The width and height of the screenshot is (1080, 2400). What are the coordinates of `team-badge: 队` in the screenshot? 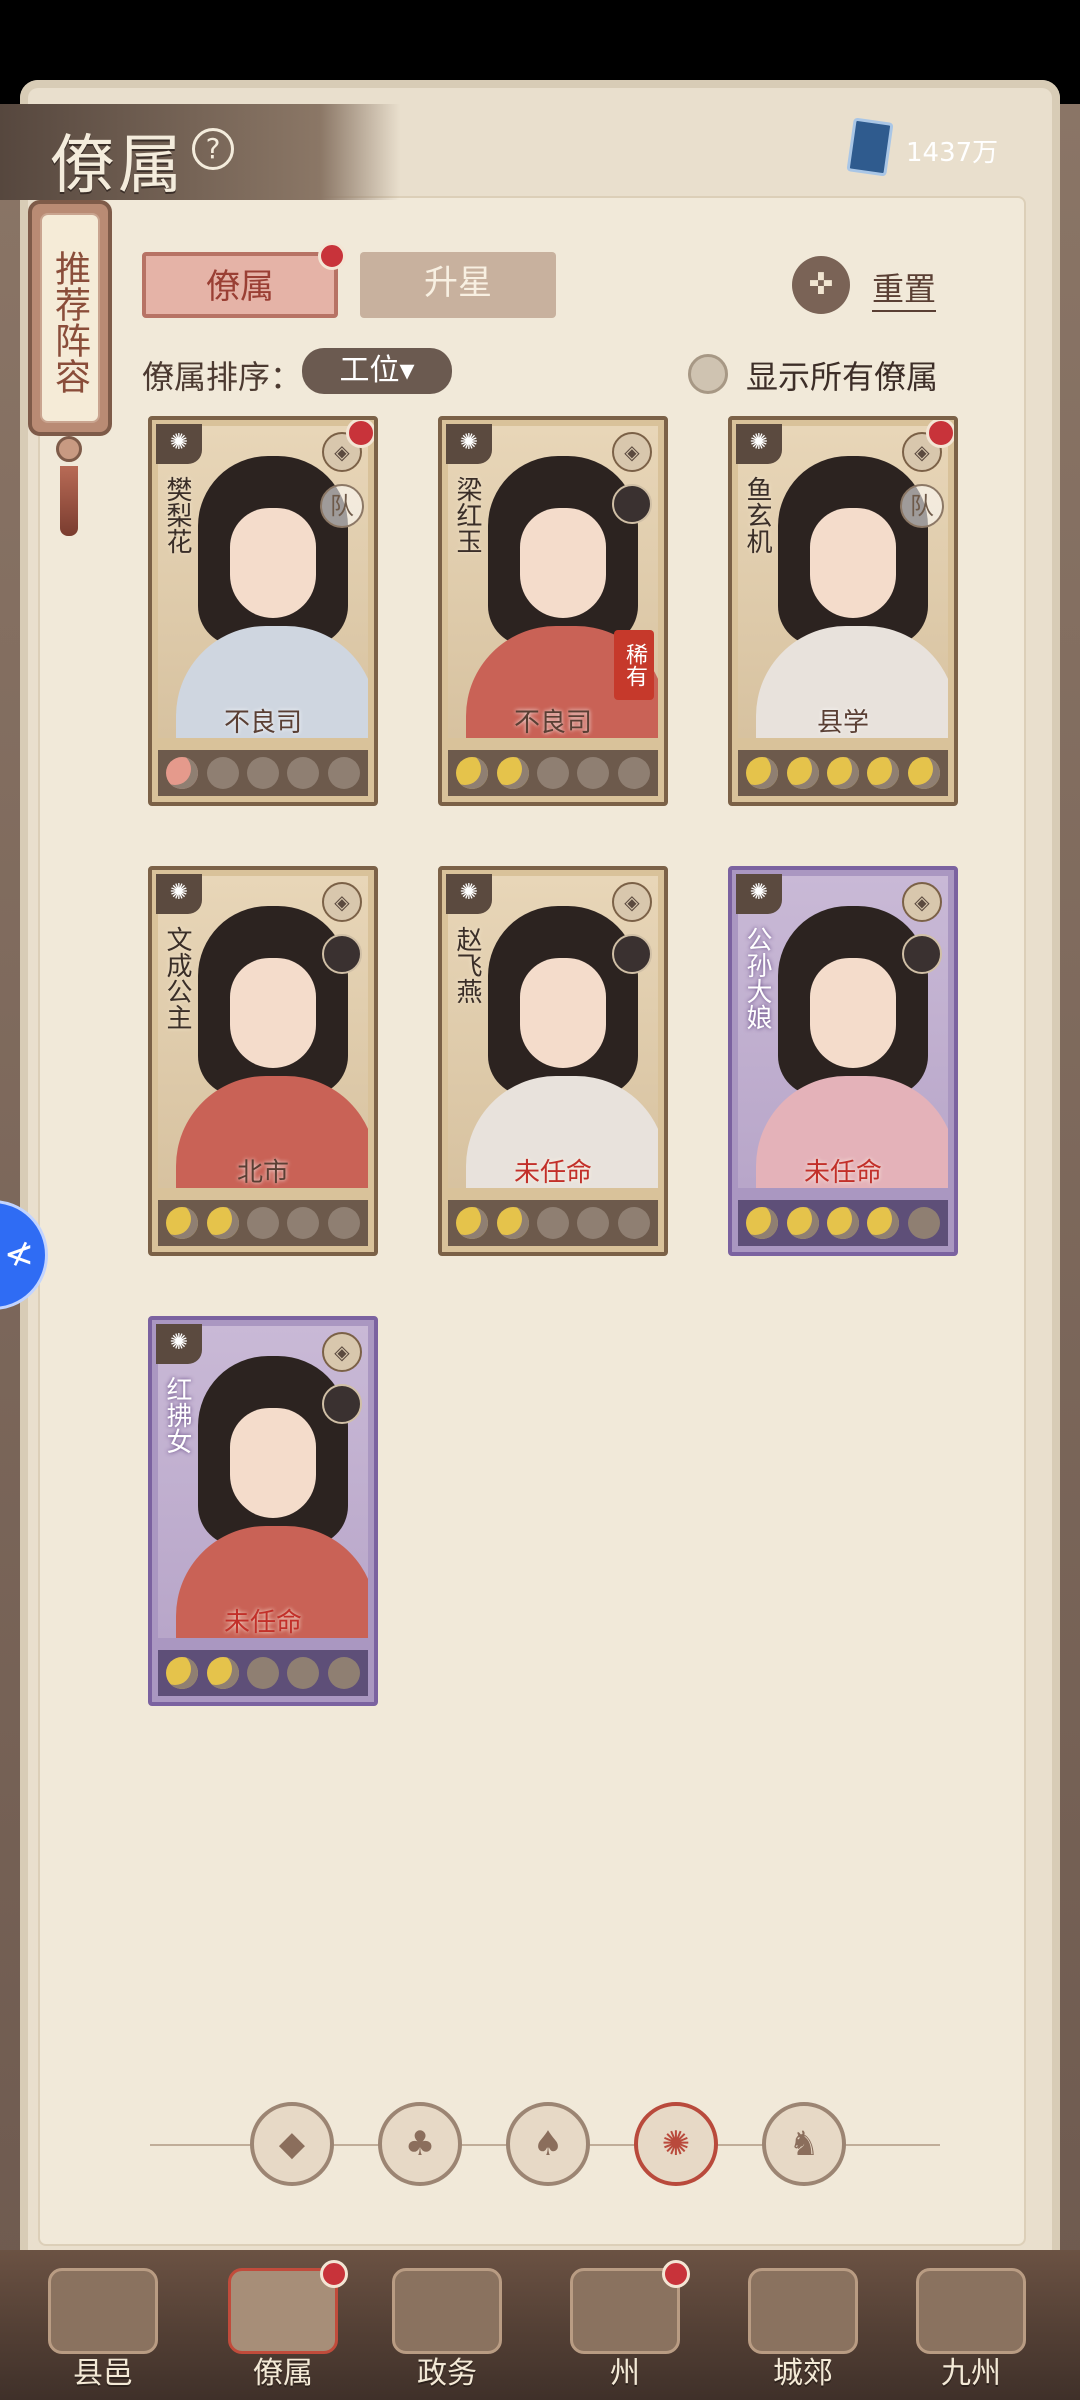 It's located at (922, 506).